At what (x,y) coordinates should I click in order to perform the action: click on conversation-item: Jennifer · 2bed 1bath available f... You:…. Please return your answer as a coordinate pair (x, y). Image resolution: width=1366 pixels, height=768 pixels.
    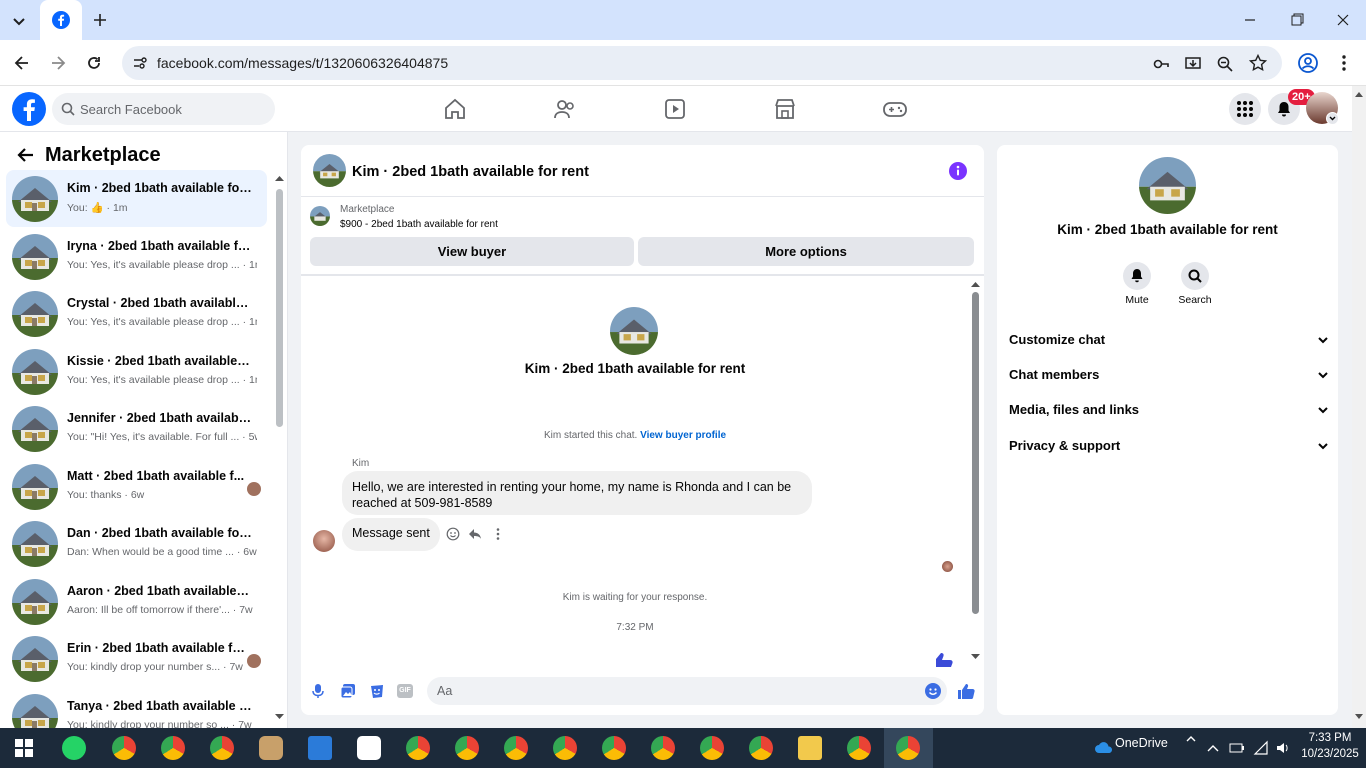
    Looking at the image, I should click on (136, 428).